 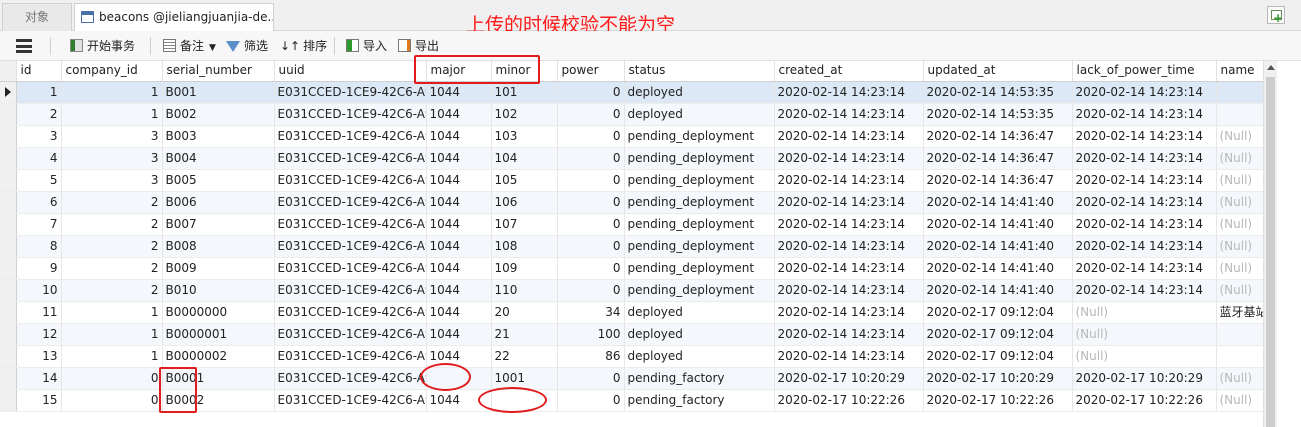 What do you see at coordinates (102, 46) in the screenshot?
I see `begin-transaction-button: 开始事务` at bounding box center [102, 46].